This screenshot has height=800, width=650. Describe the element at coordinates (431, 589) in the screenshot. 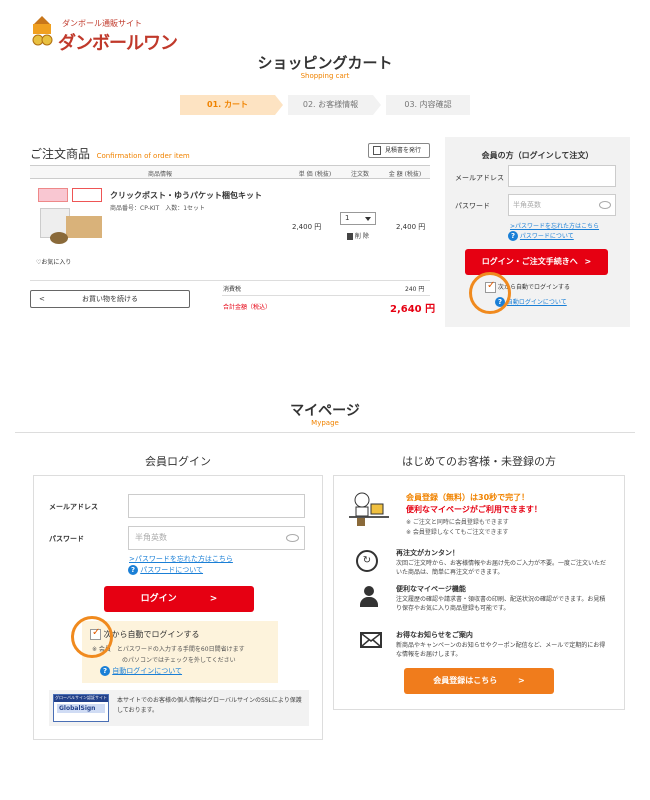

I see `feature-2-title: 便利なマイページ機能` at that location.